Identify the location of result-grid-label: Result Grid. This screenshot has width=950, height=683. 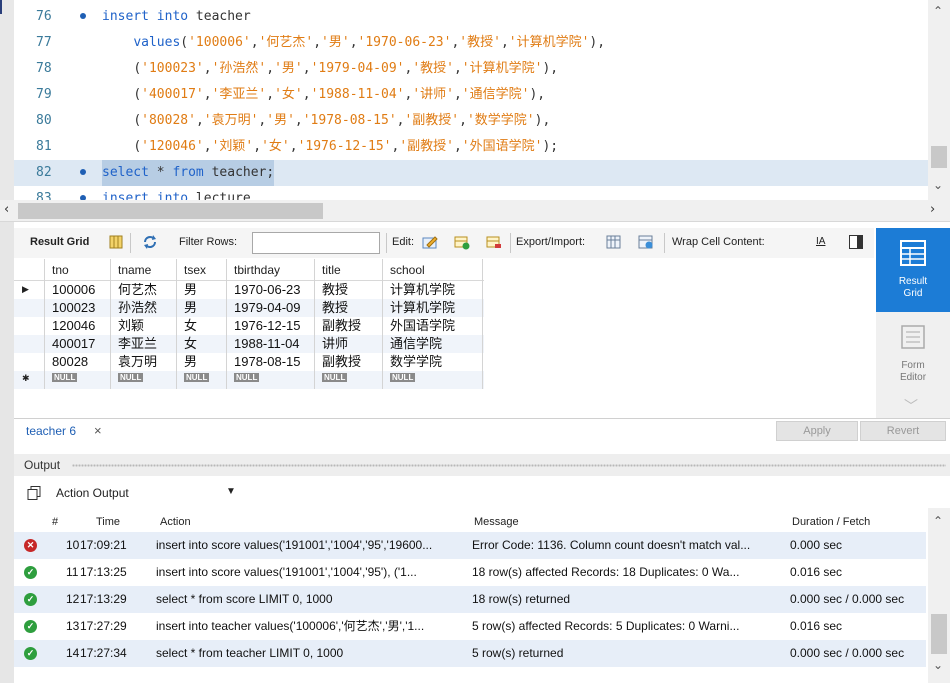
(59, 242).